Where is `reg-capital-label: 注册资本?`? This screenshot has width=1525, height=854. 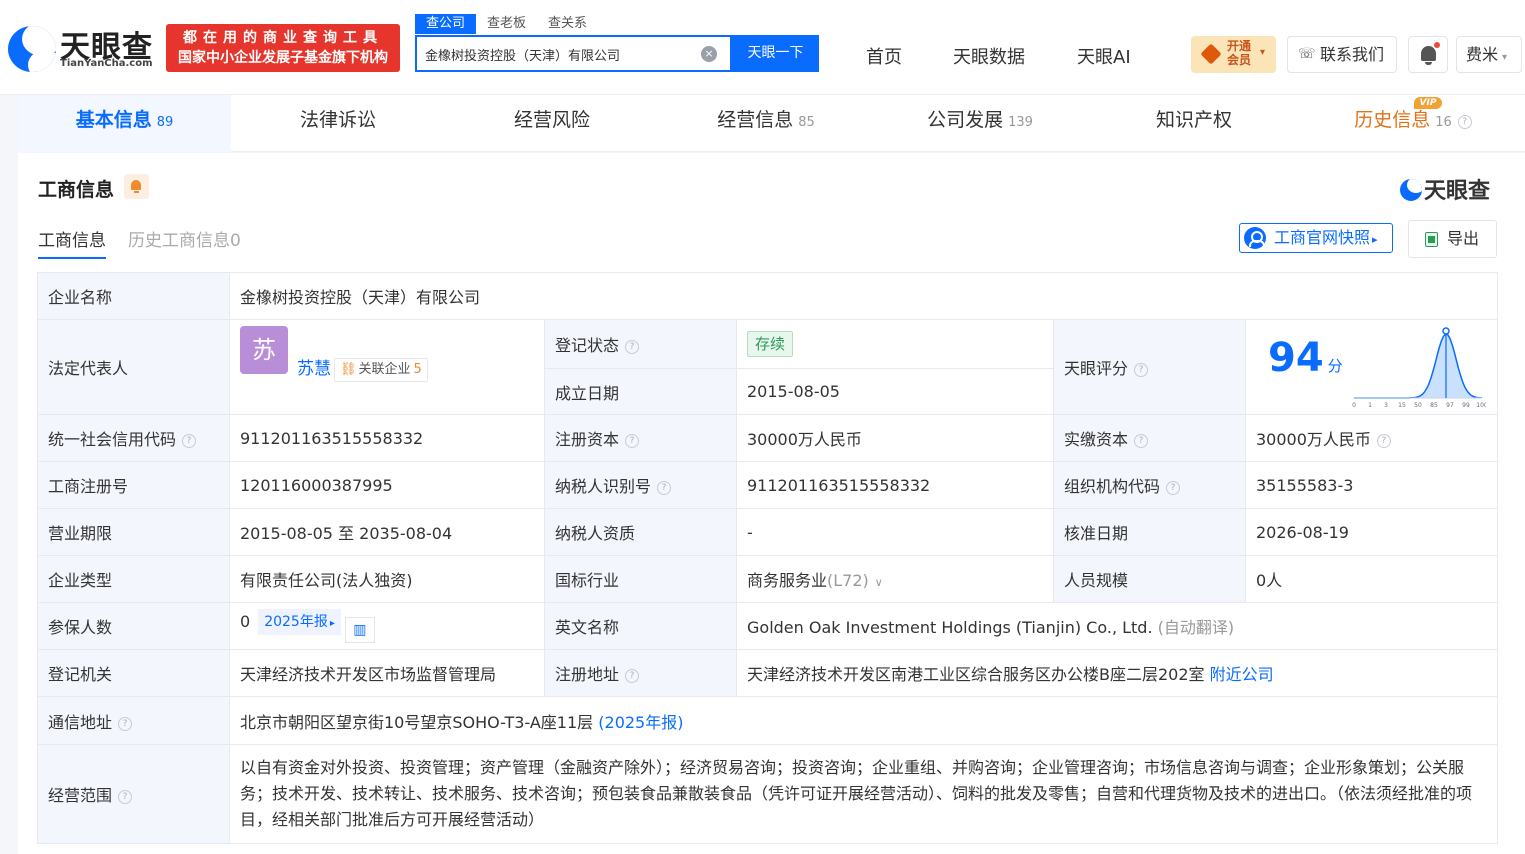
reg-capital-label: 注册资本? is located at coordinates (640, 438).